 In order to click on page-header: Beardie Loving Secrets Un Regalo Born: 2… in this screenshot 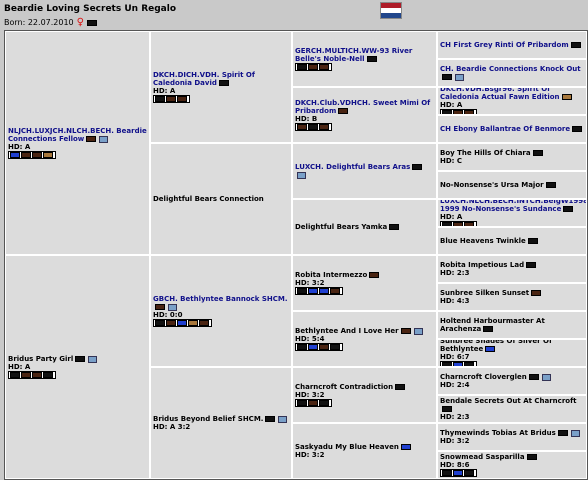, I will do `click(294, 15)`.